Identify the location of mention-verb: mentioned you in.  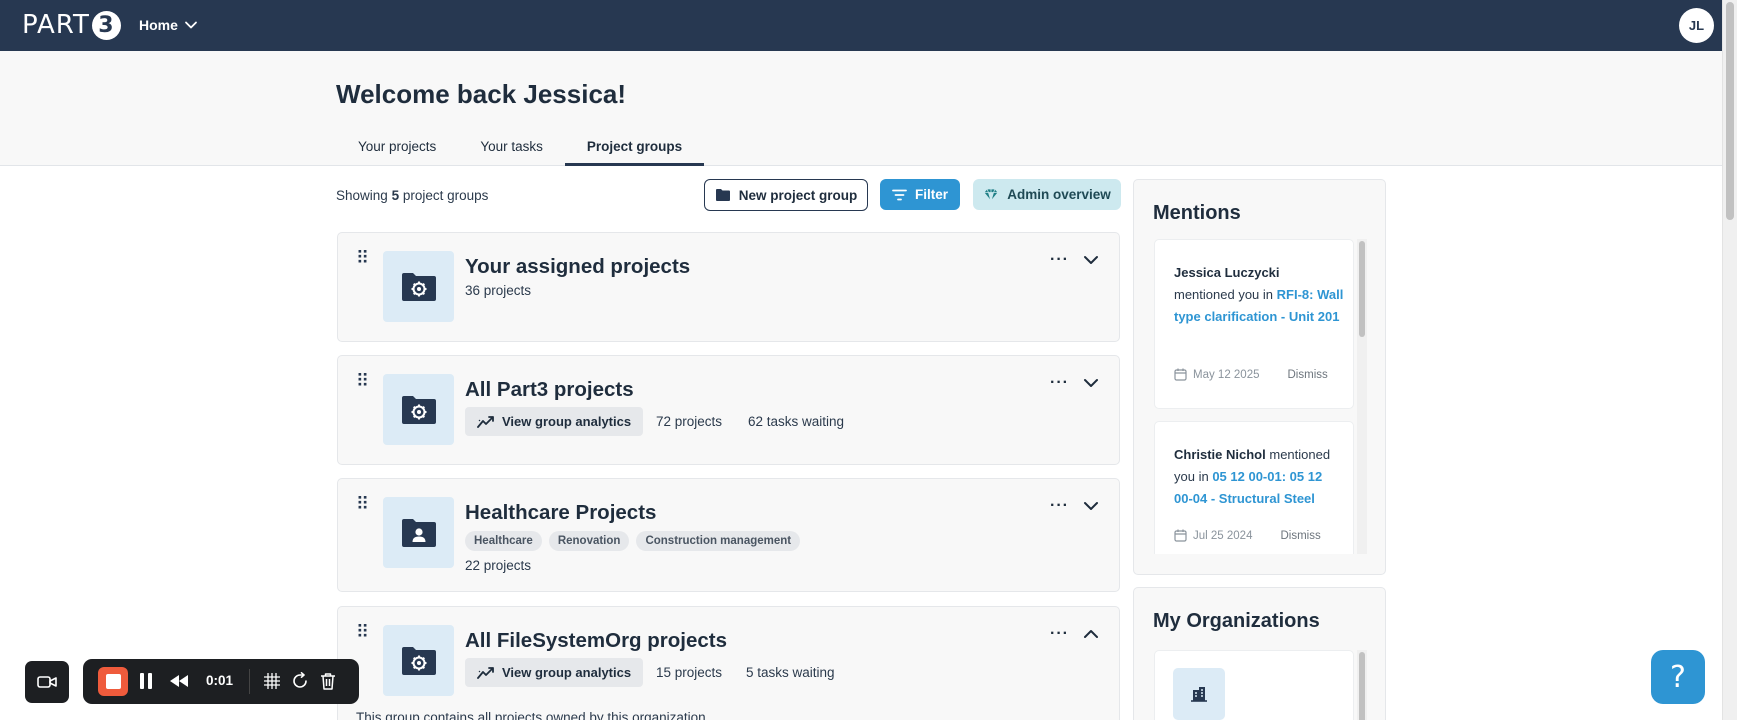
(1224, 294).